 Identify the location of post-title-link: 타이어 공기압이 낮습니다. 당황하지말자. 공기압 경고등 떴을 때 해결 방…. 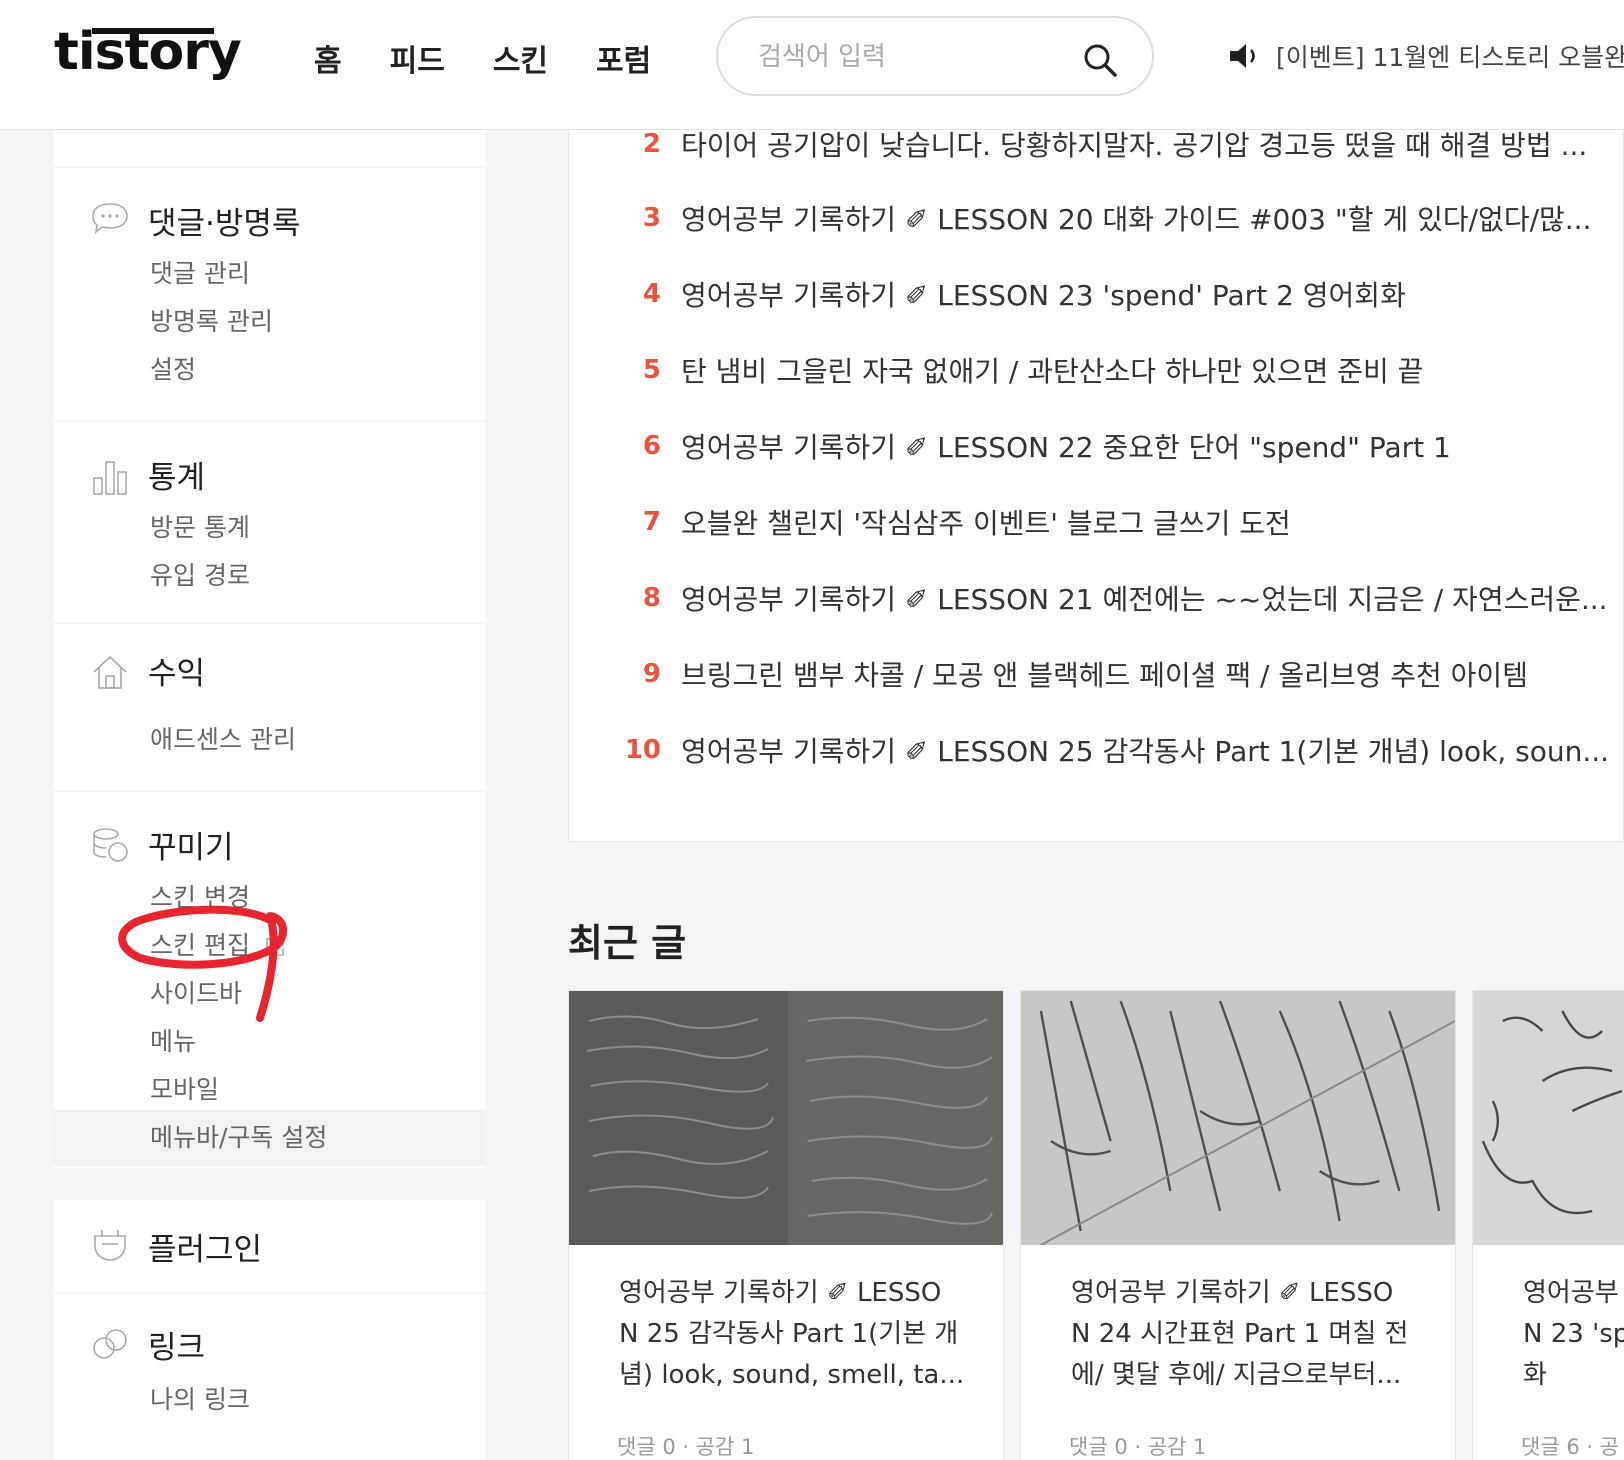
(1134, 144).